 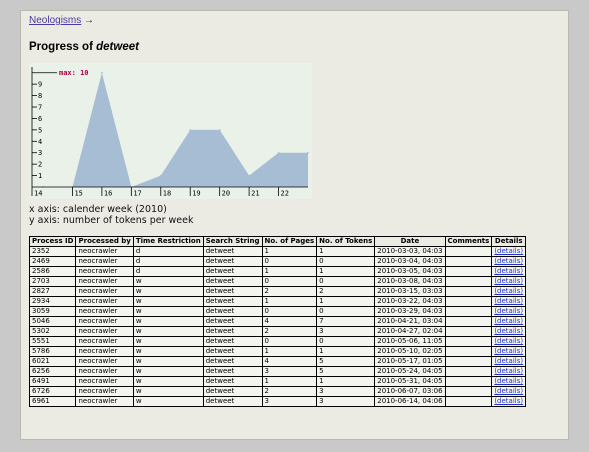 I want to click on table-cell: 5, so click(x=346, y=361).